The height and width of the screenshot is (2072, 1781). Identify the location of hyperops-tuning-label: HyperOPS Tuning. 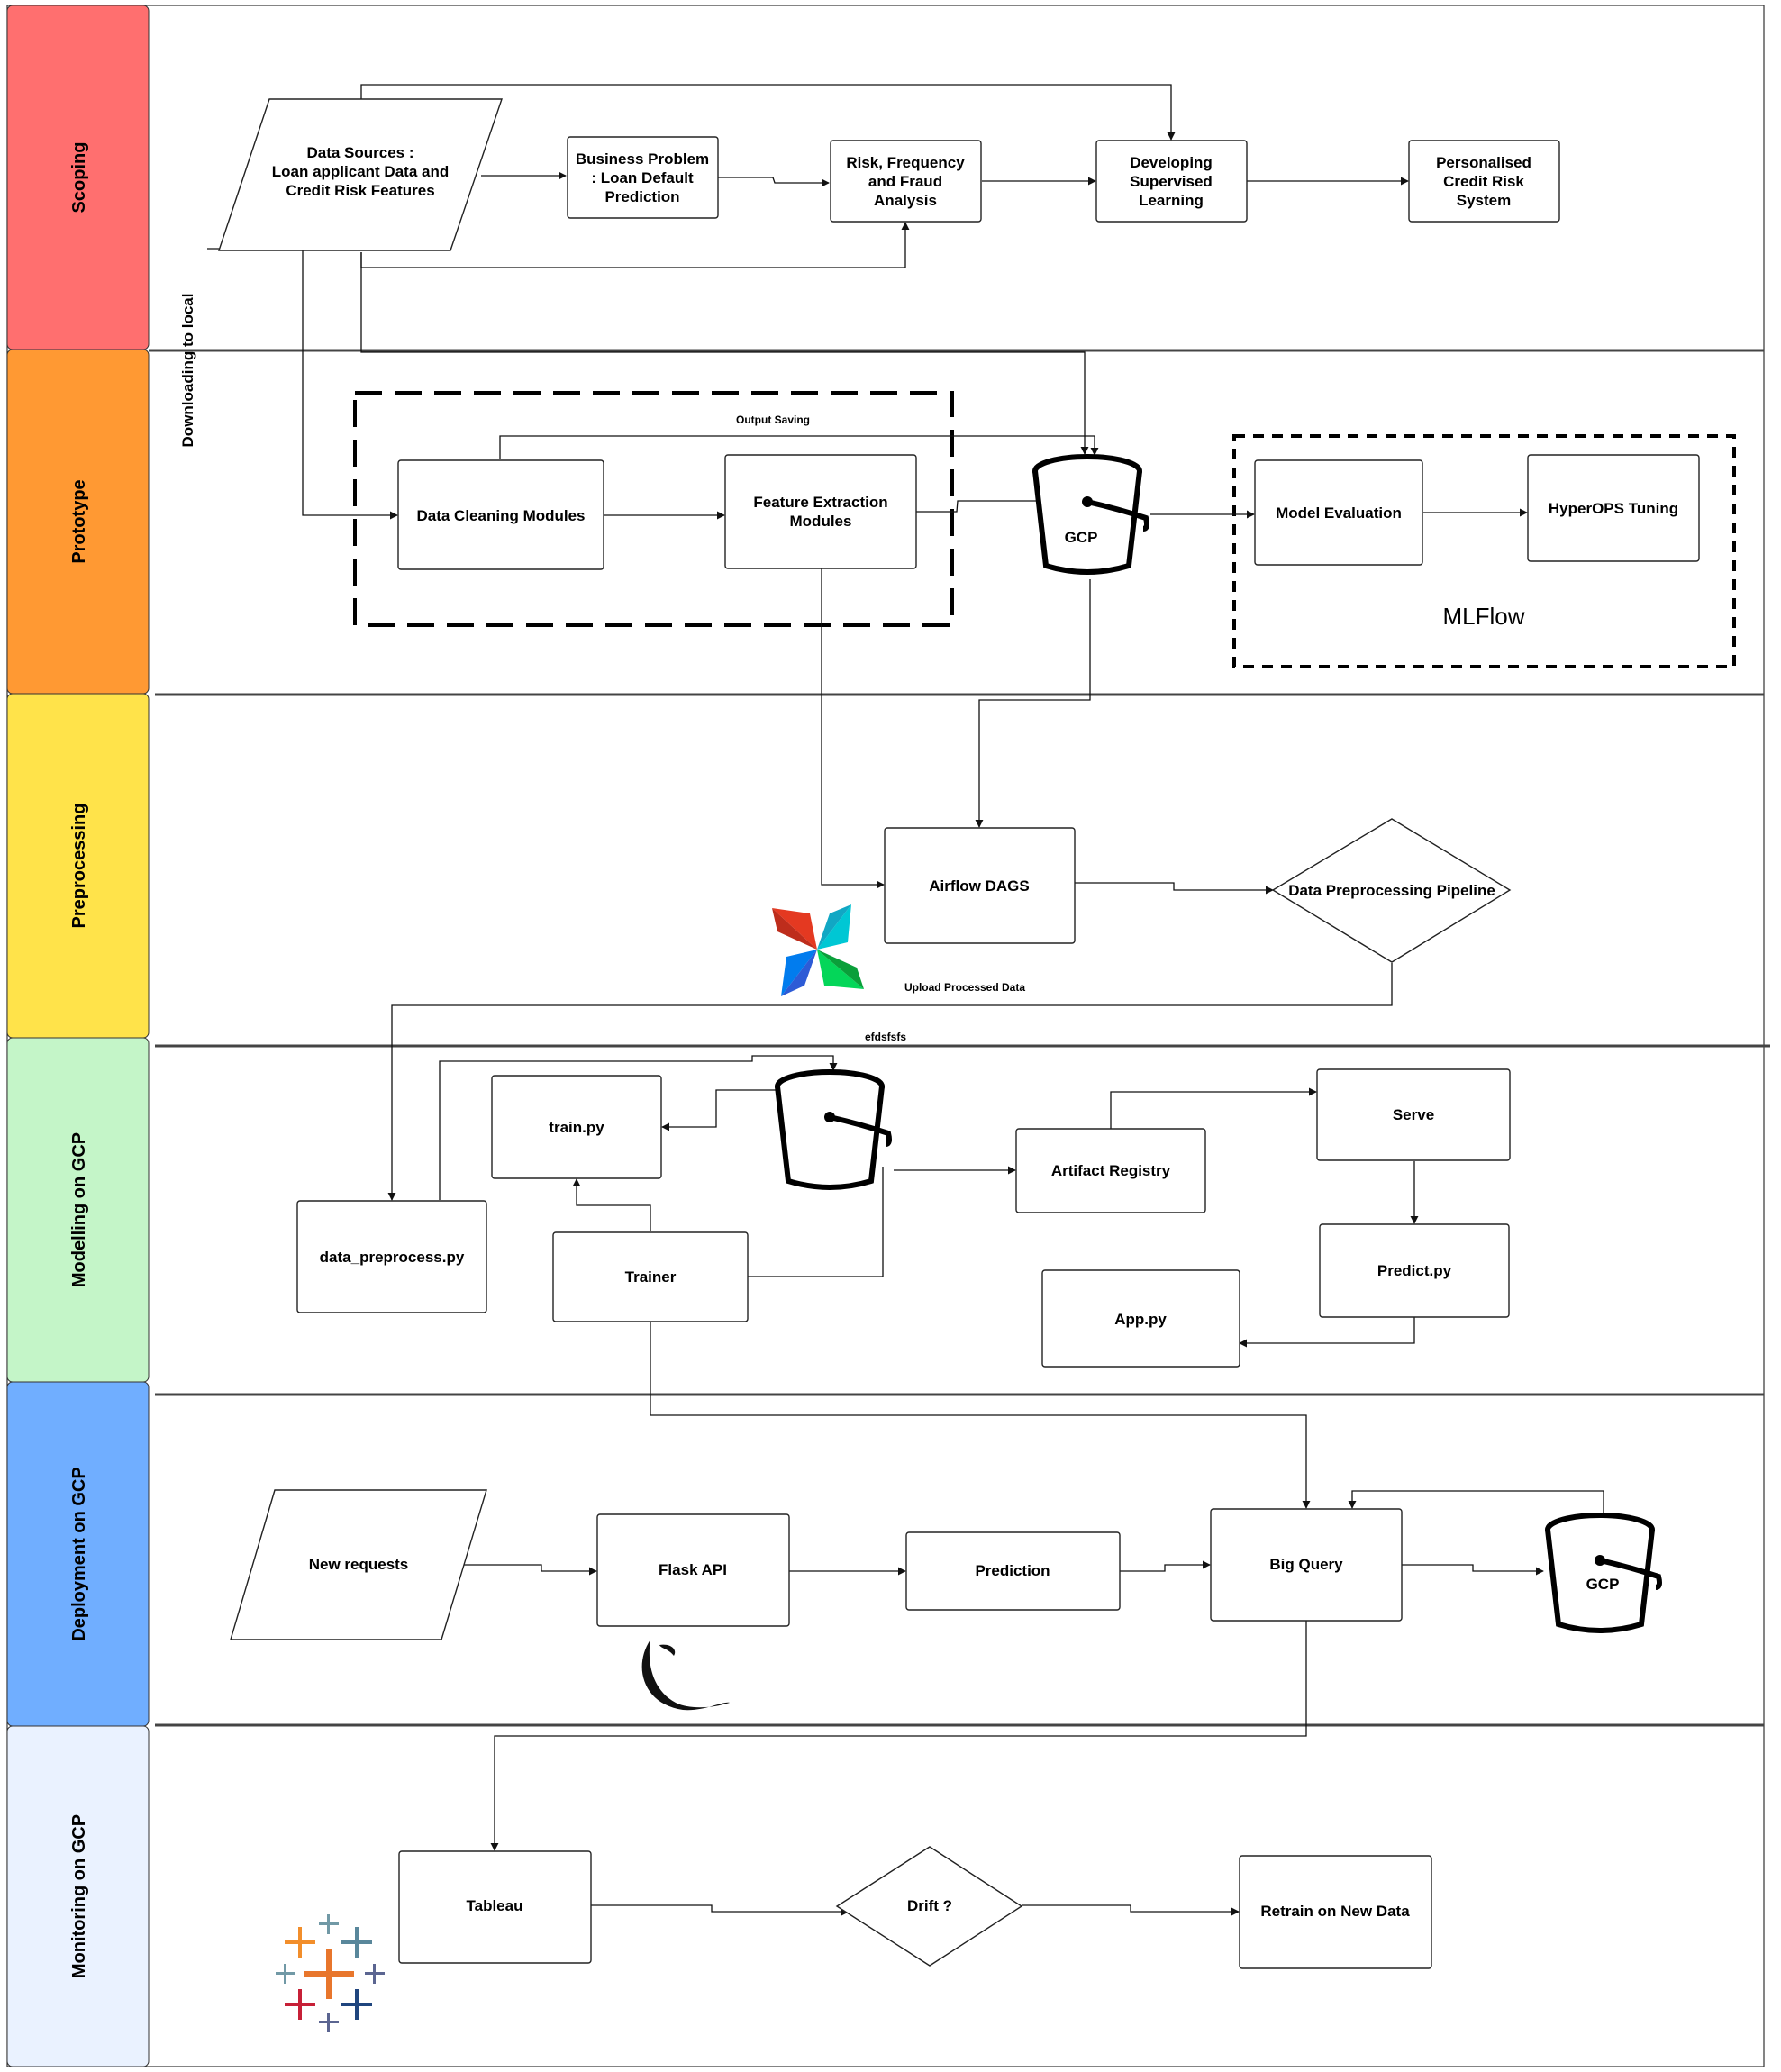
(1613, 508).